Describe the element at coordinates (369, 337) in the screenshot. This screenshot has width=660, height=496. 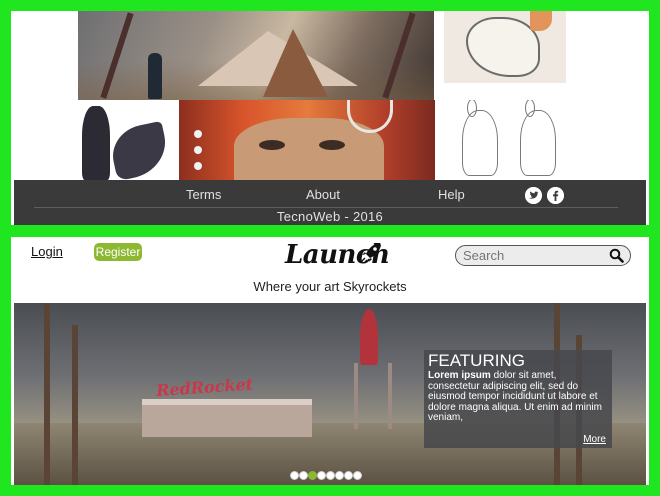
I see `rocket-tower` at that location.